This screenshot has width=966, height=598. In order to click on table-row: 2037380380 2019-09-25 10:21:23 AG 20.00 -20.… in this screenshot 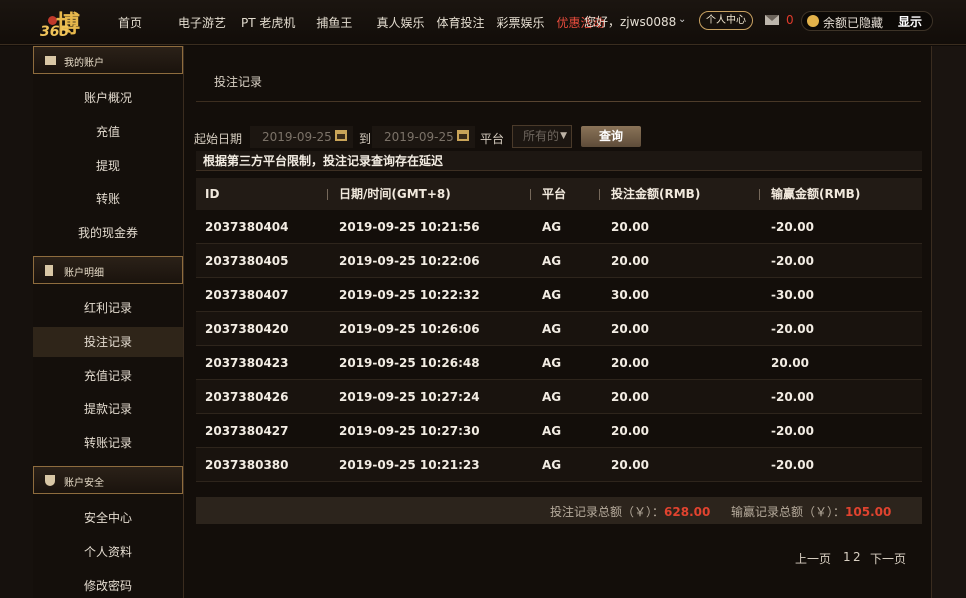, I will do `click(559, 465)`.